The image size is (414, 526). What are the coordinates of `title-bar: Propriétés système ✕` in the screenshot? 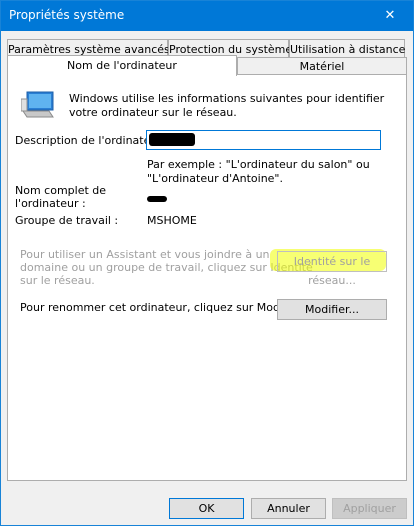 It's located at (207, 16).